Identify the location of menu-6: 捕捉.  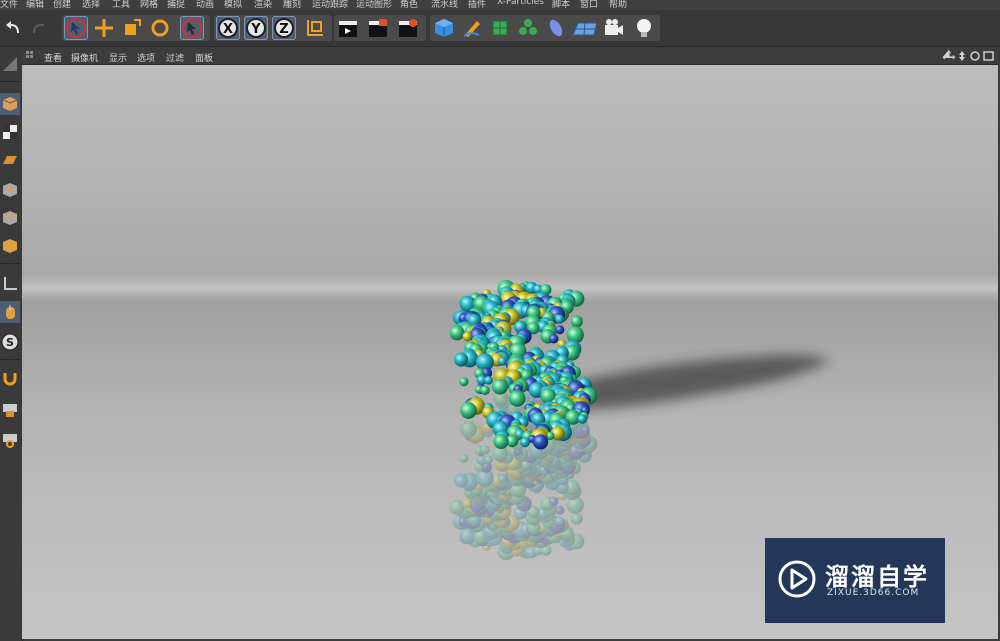
(176, 5).